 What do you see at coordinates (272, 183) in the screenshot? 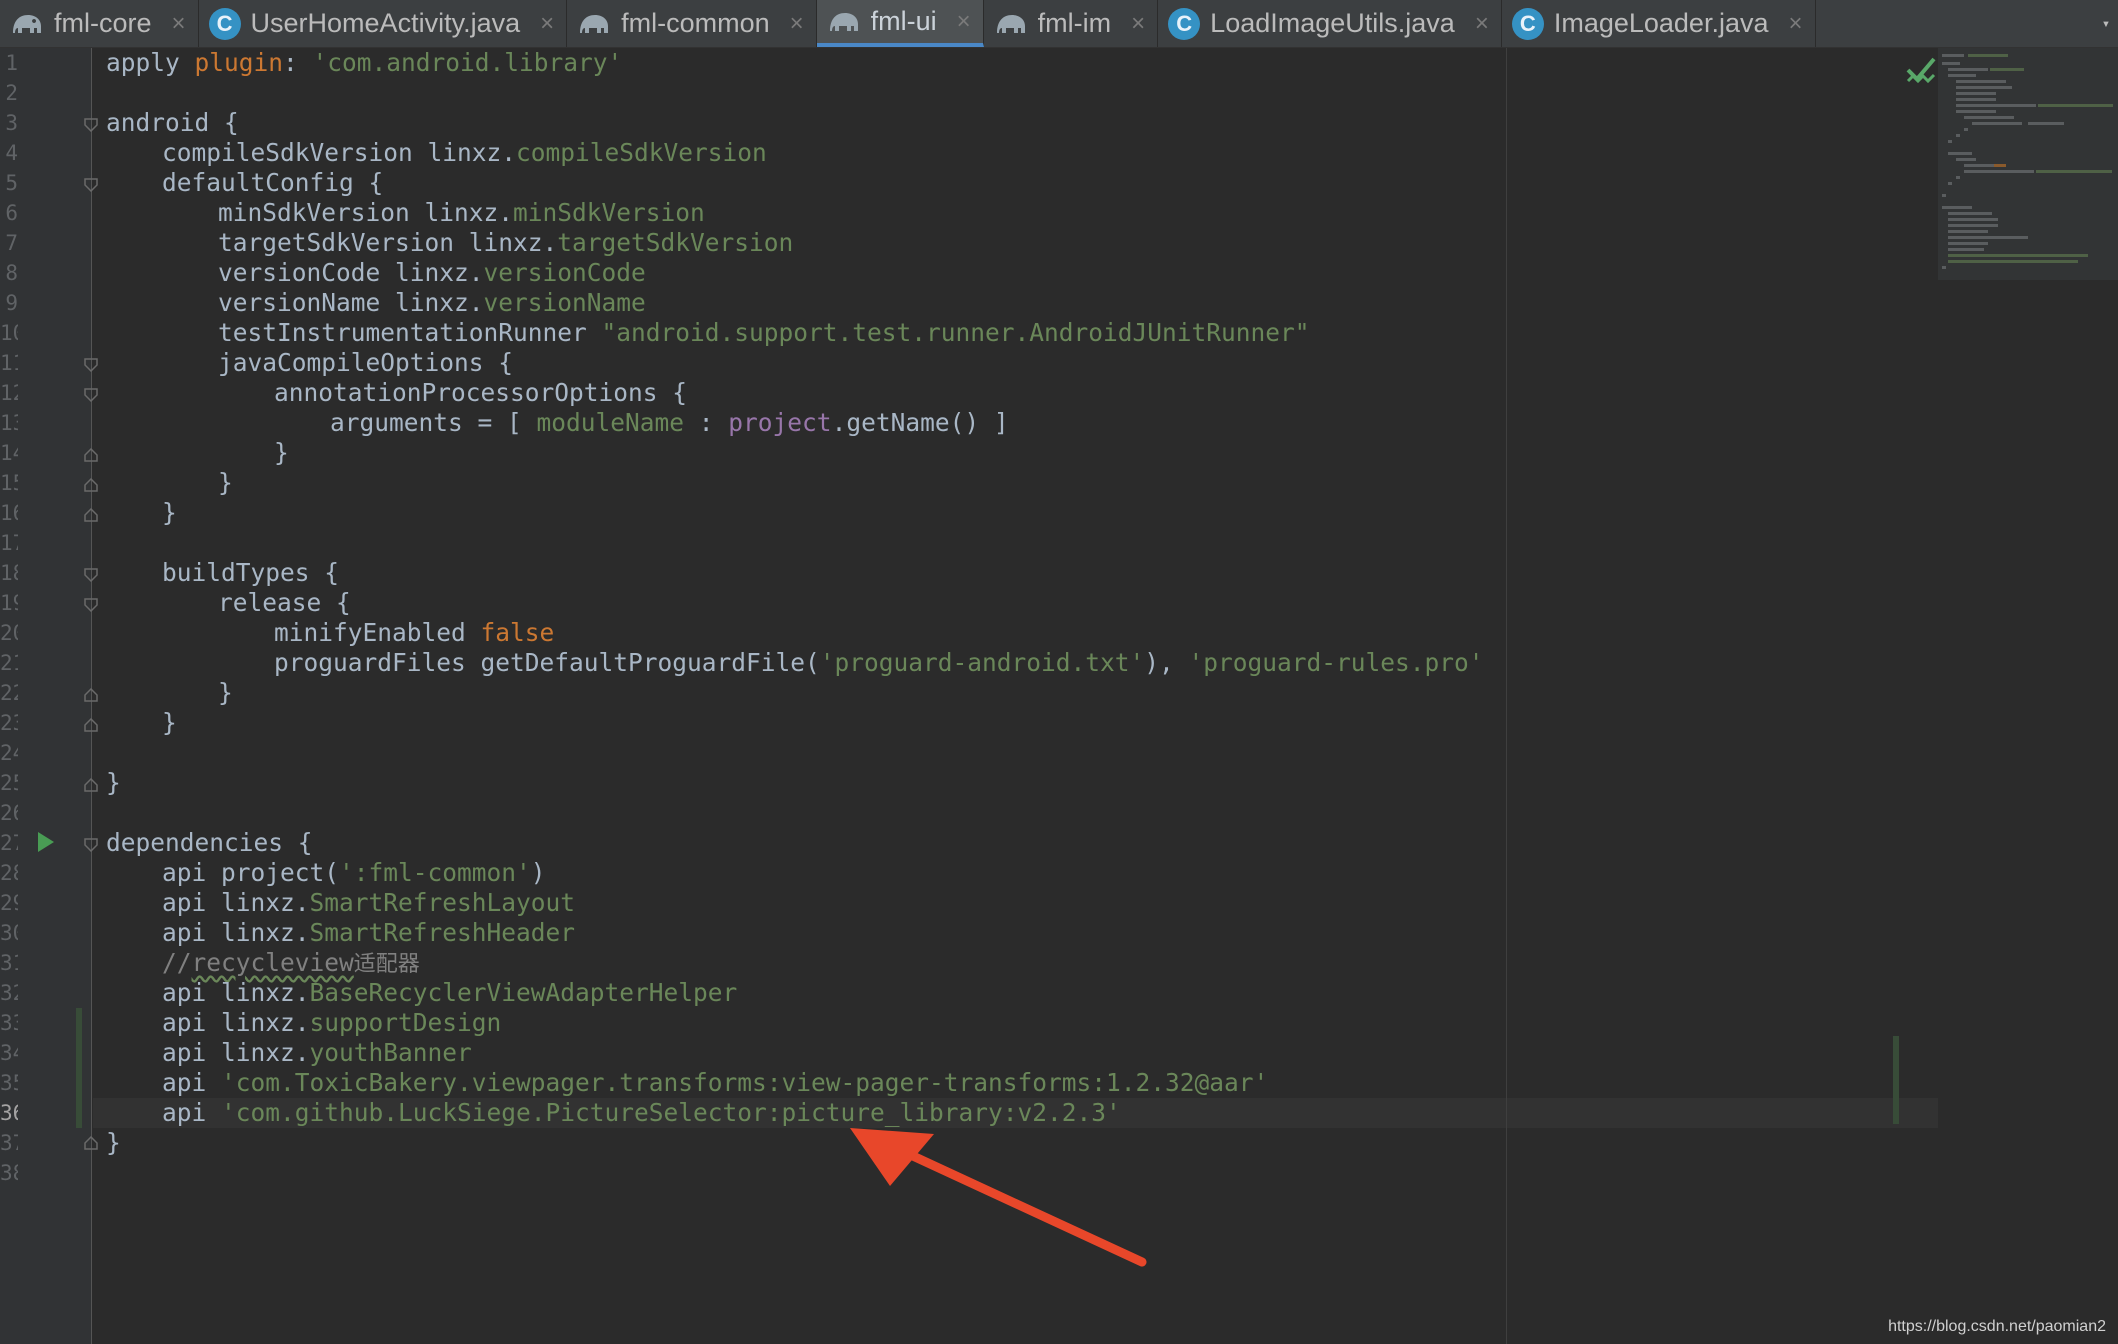
I see `code-line: defaultConfig {` at bounding box center [272, 183].